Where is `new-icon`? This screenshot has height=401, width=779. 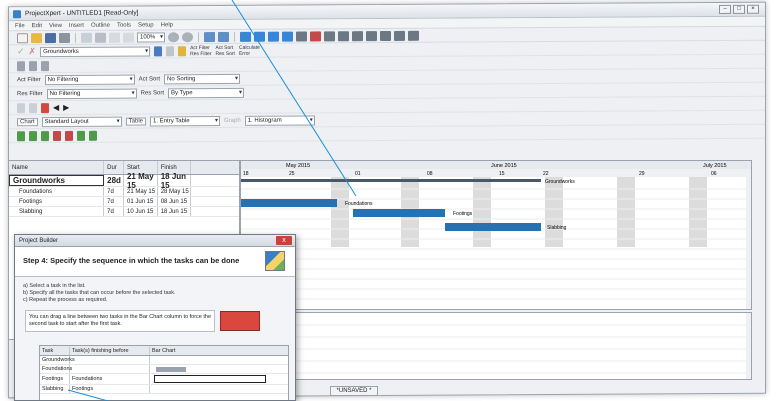
new-icon is located at coordinates (22, 37).